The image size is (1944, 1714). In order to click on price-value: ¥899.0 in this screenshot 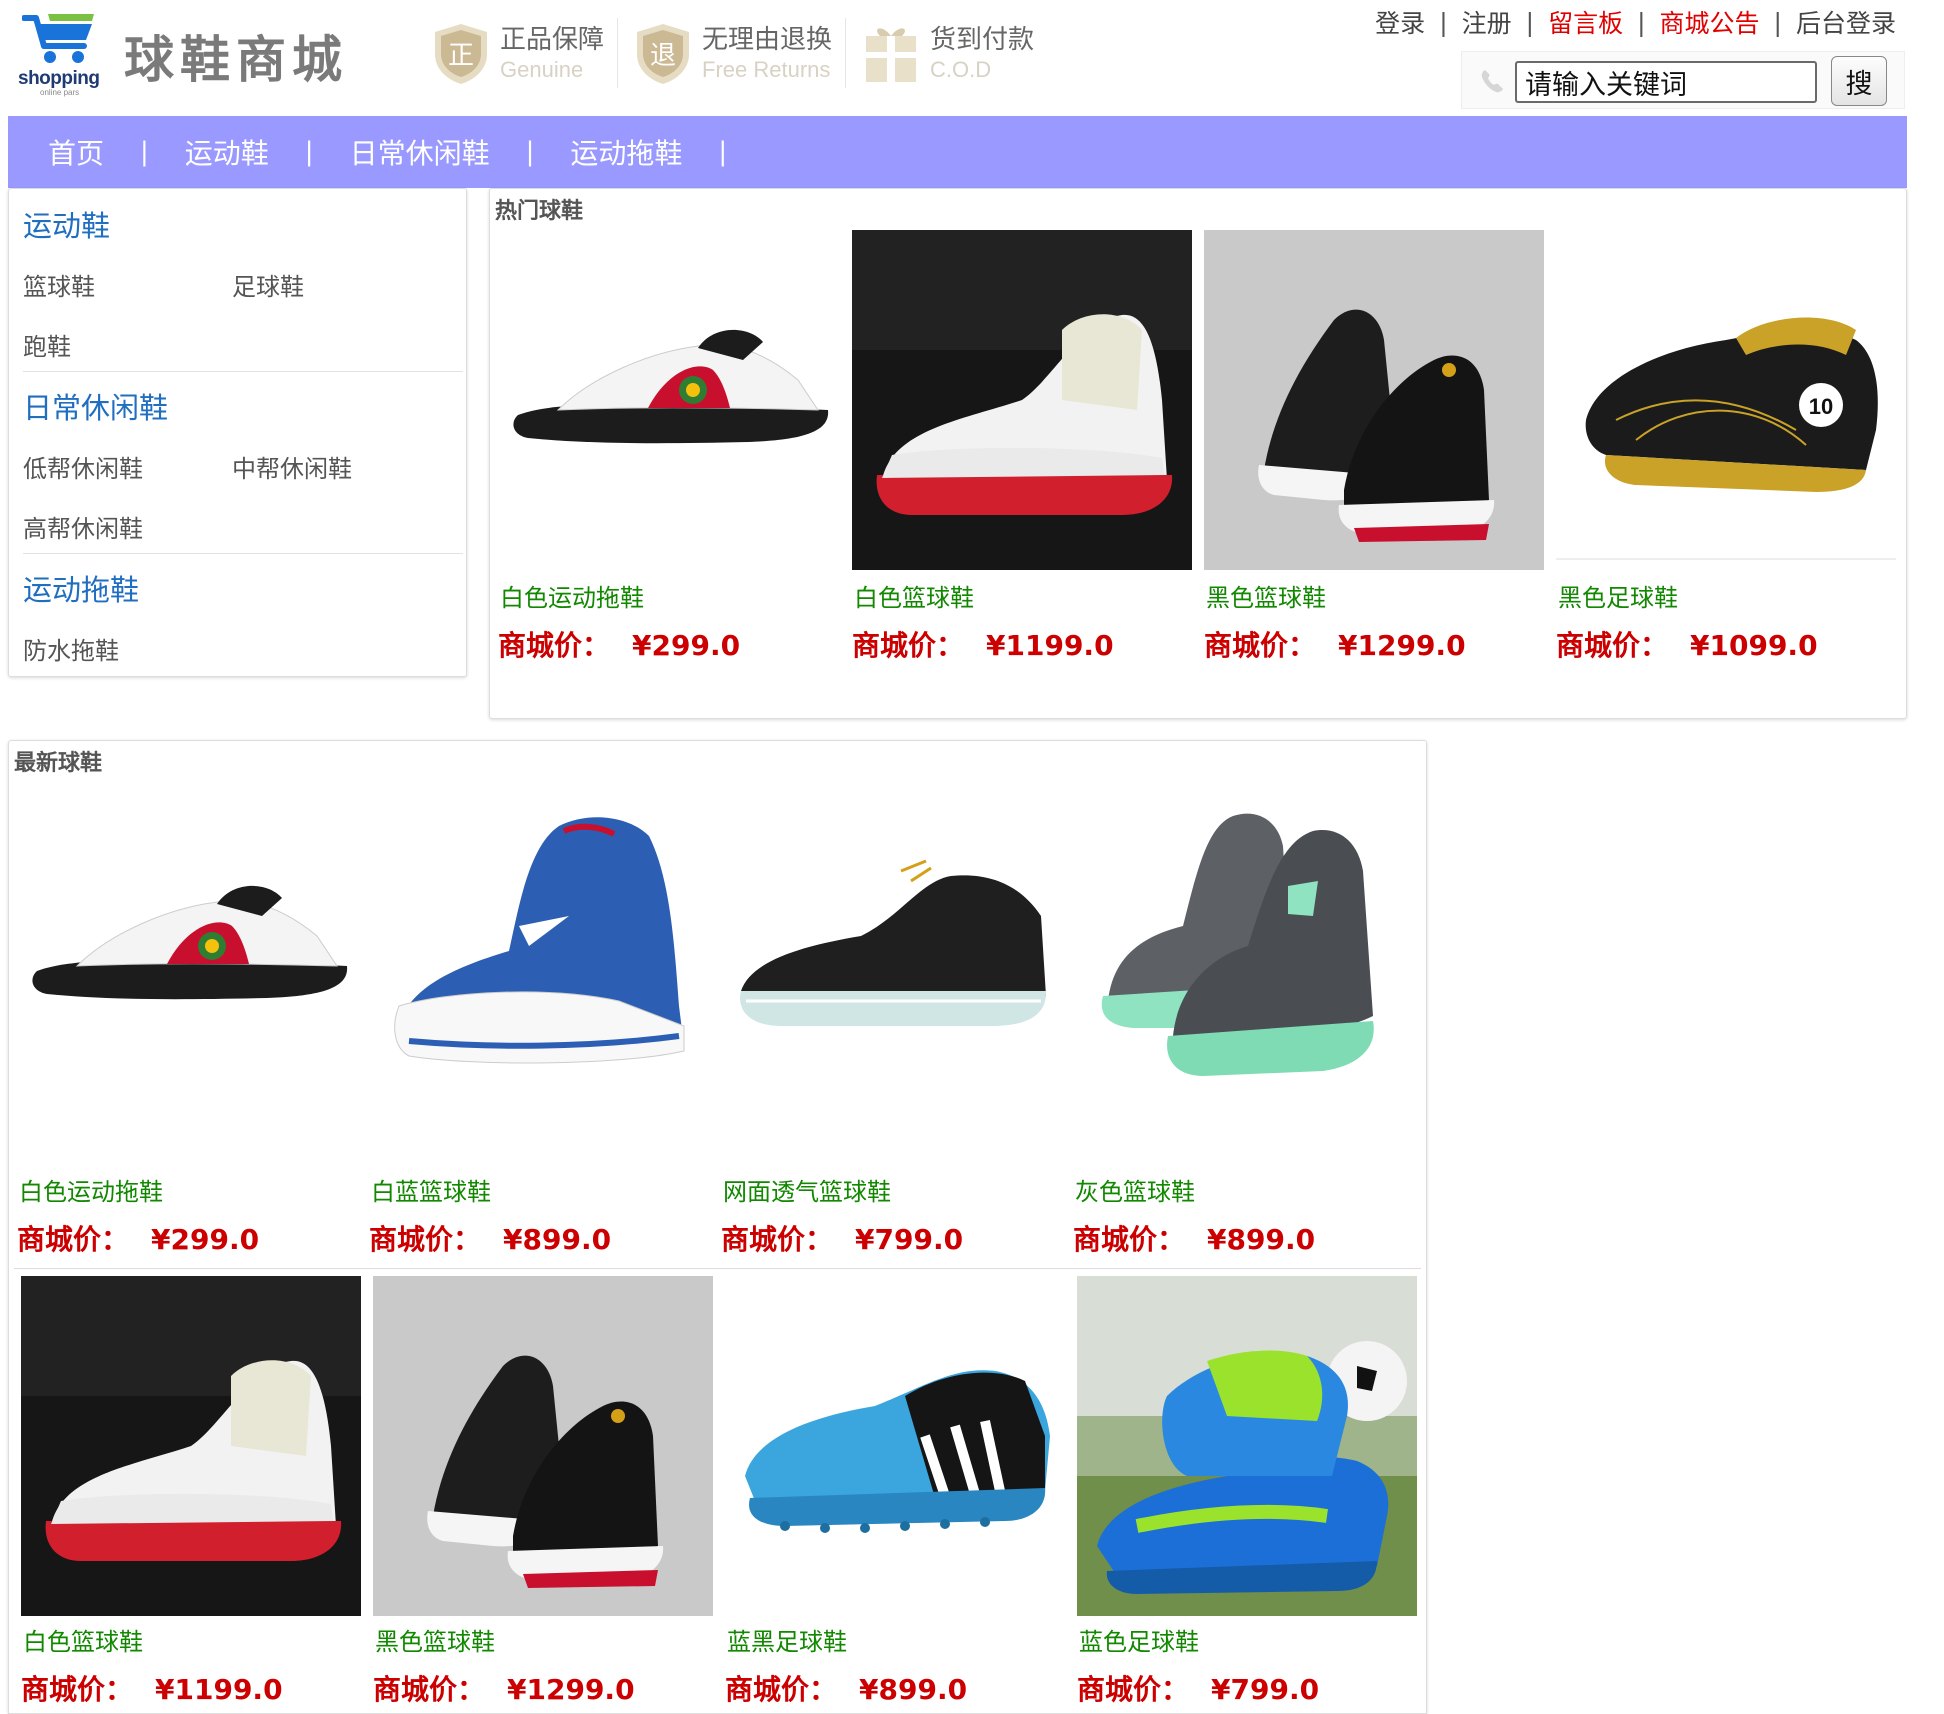, I will do `click(1261, 1239)`.